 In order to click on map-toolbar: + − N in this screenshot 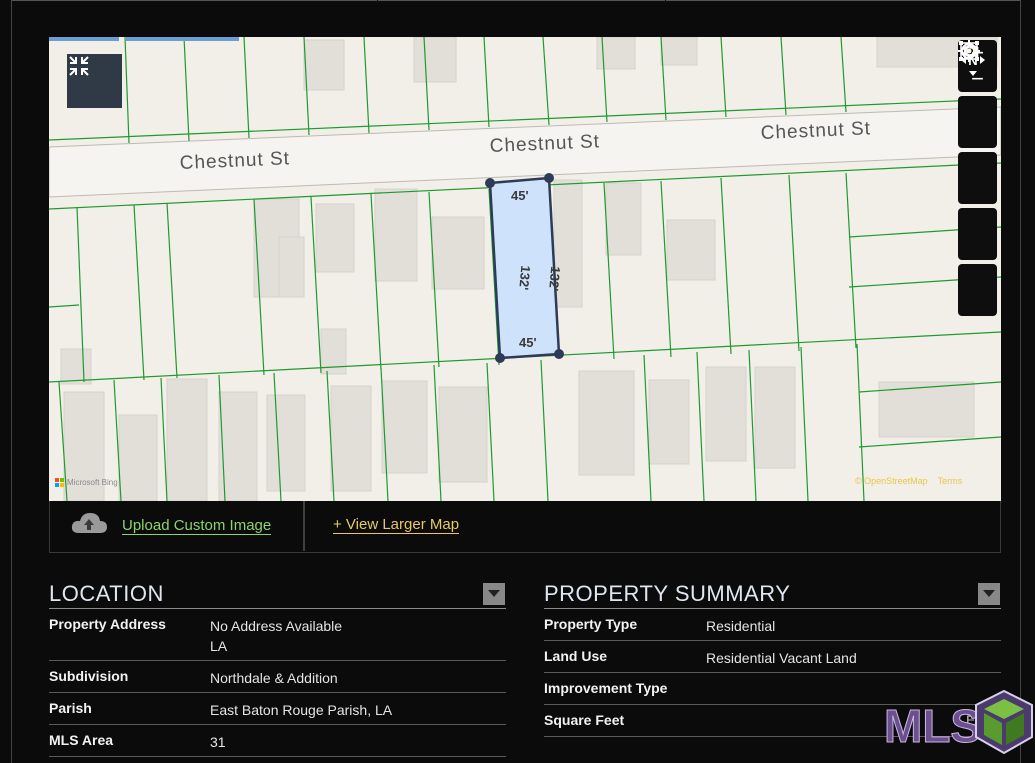, I will do `click(977, 180)`.